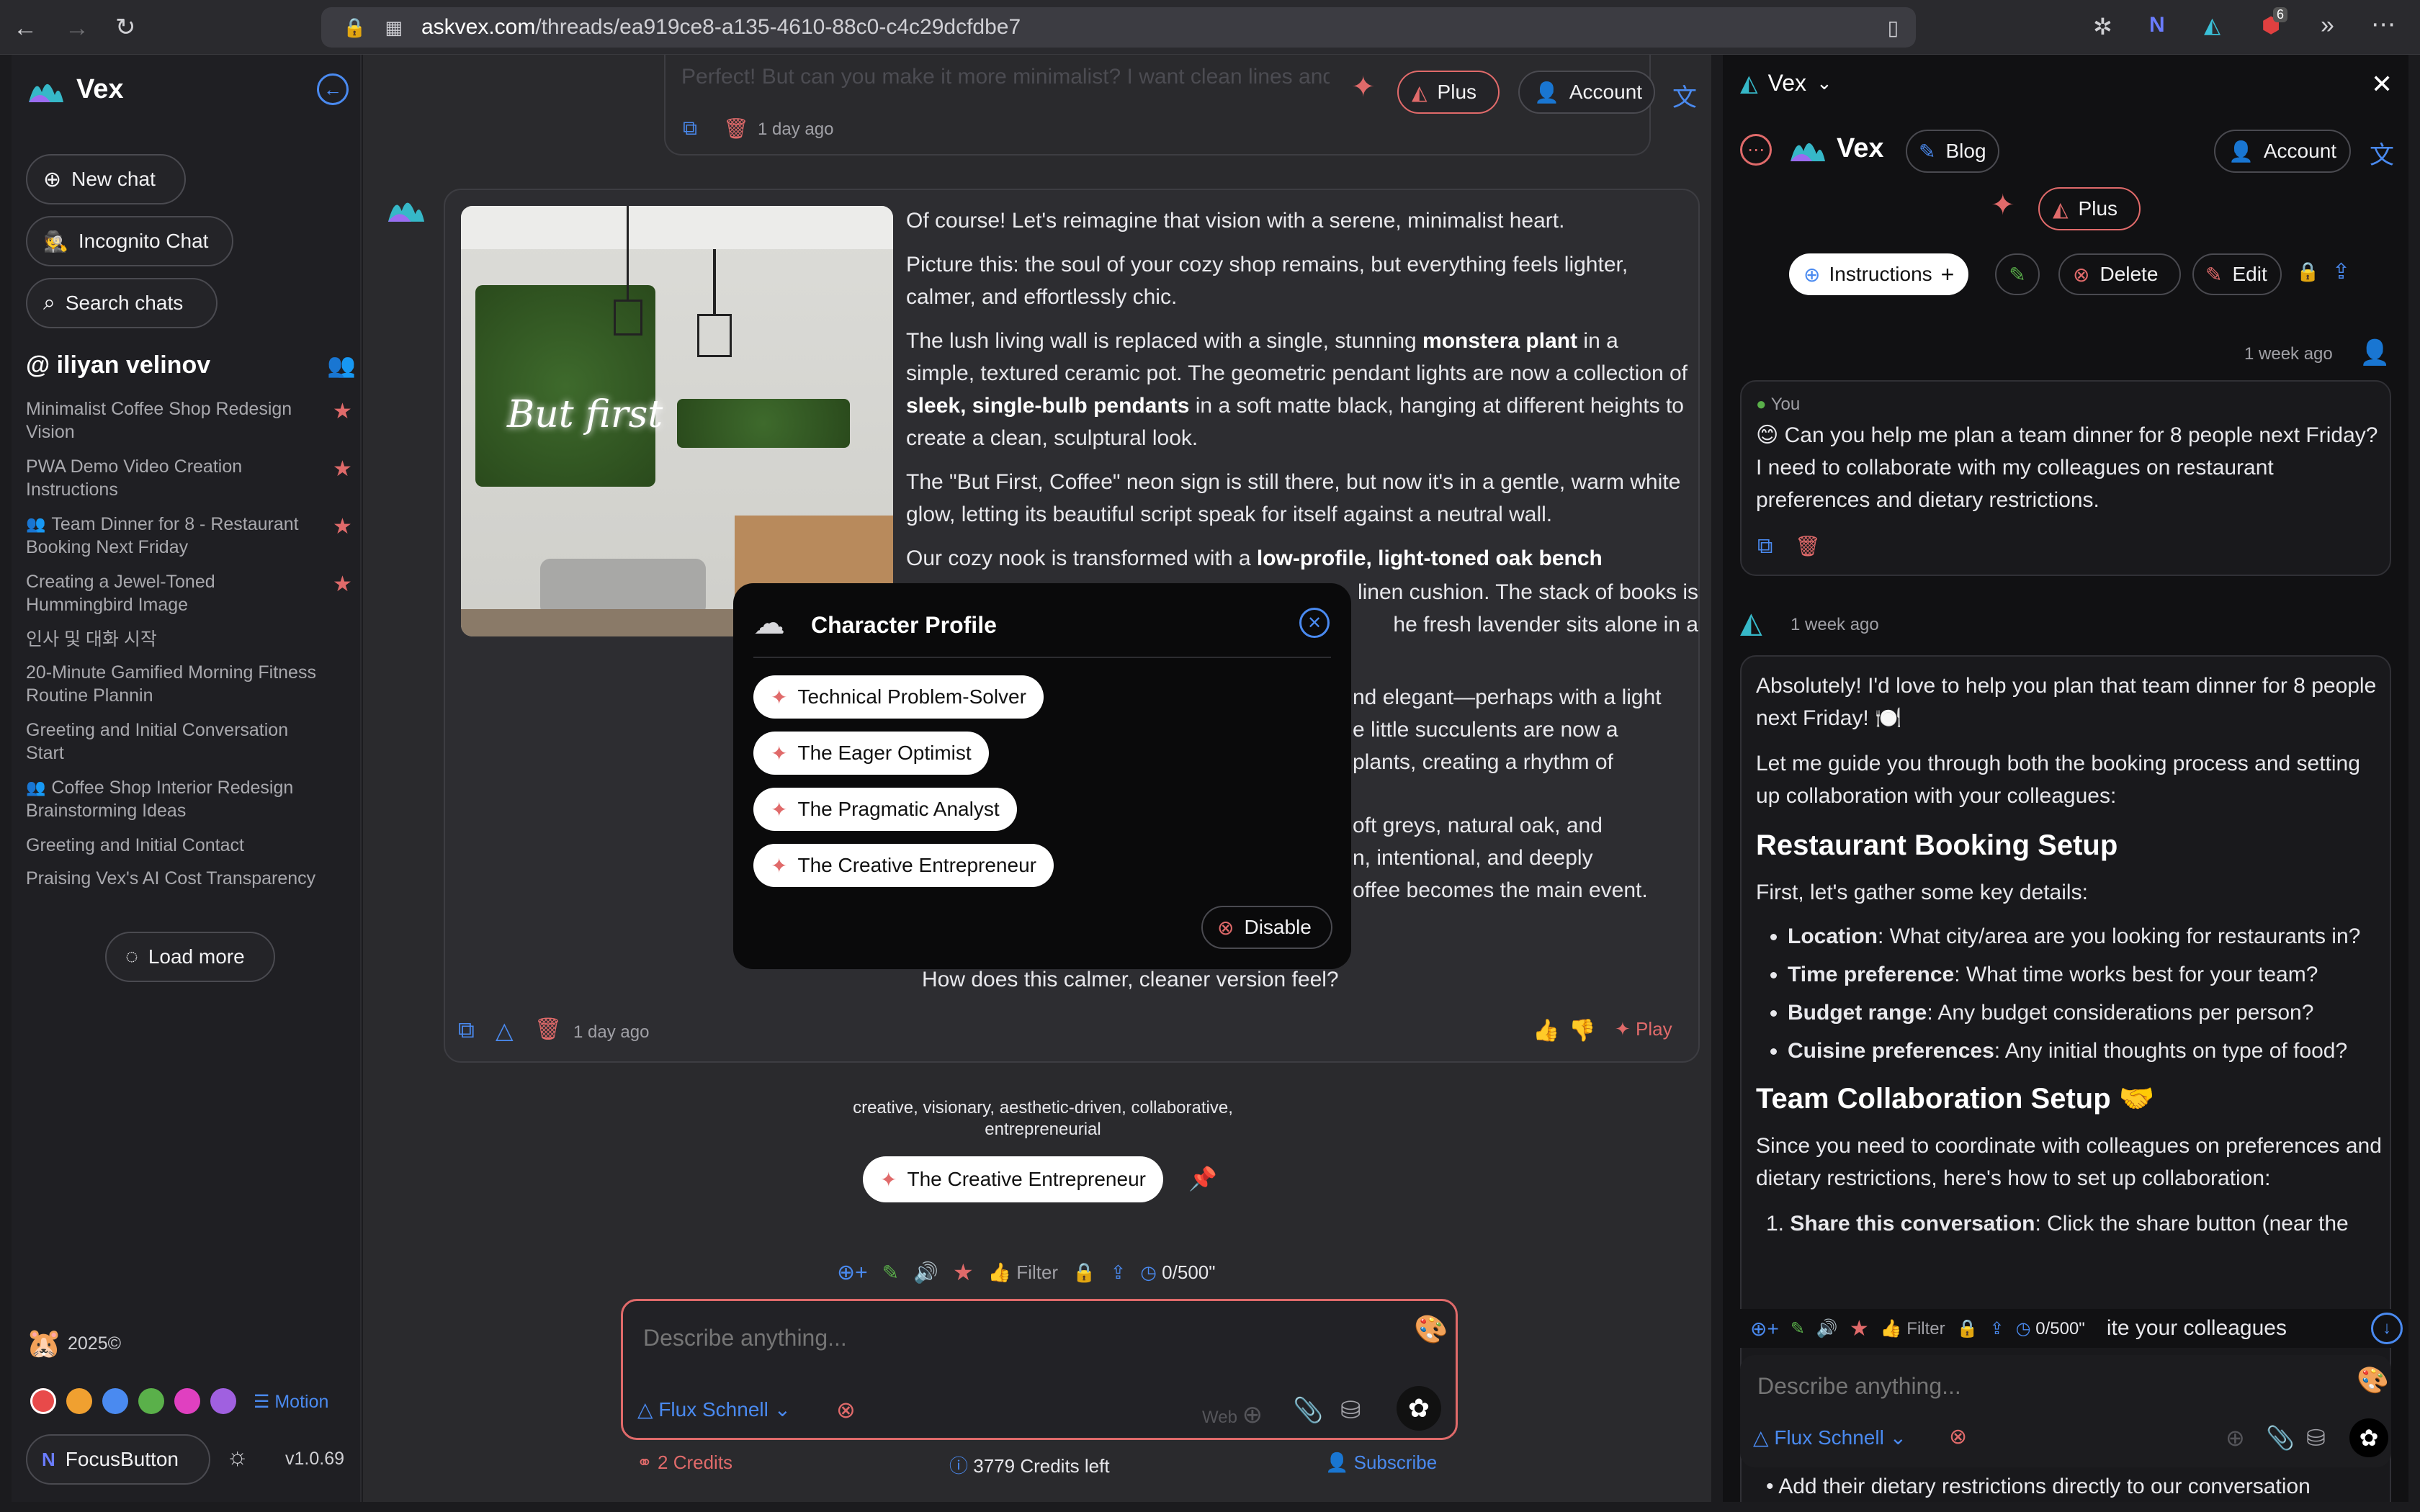  What do you see at coordinates (1013, 1179) in the screenshot?
I see `persona-chip: ✦ The Creative Entrepreneur` at bounding box center [1013, 1179].